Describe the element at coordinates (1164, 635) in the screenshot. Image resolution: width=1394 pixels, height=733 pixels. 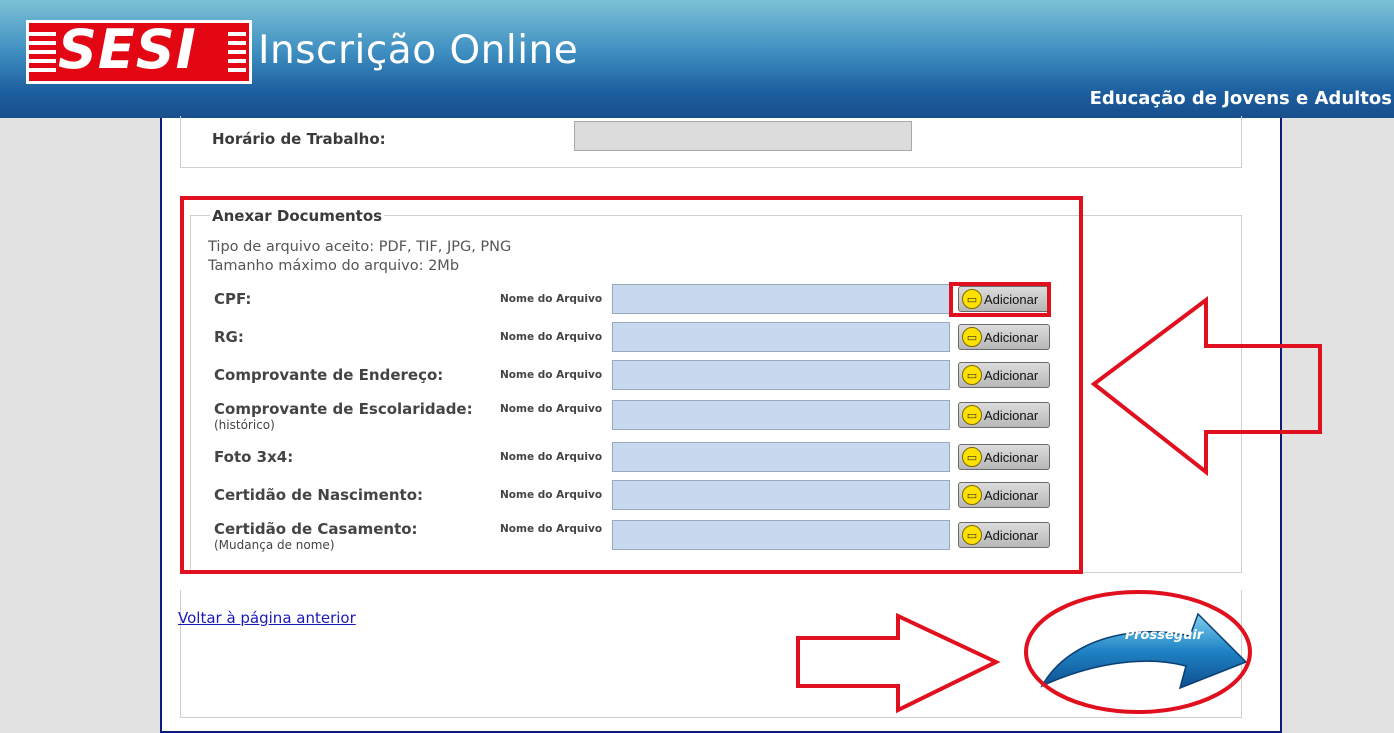
I see `prosseguir-label: Prosseguir` at that location.